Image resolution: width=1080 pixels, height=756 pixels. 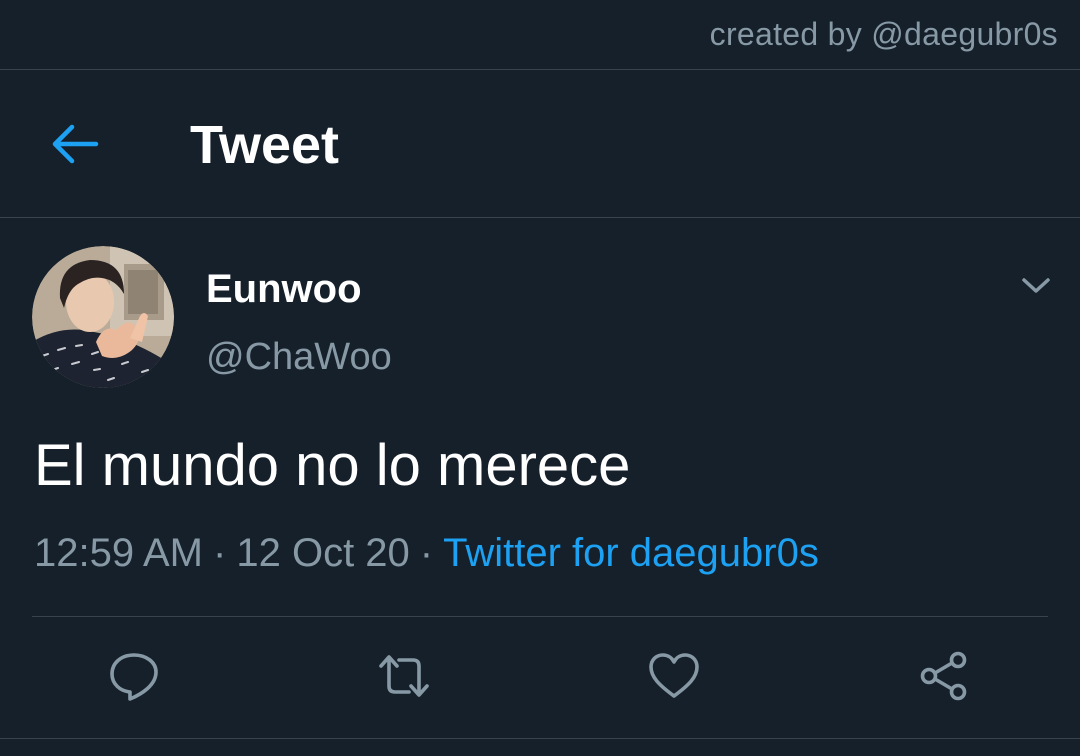 I want to click on watermark-text: created by @daegubr0s, so click(x=883, y=34).